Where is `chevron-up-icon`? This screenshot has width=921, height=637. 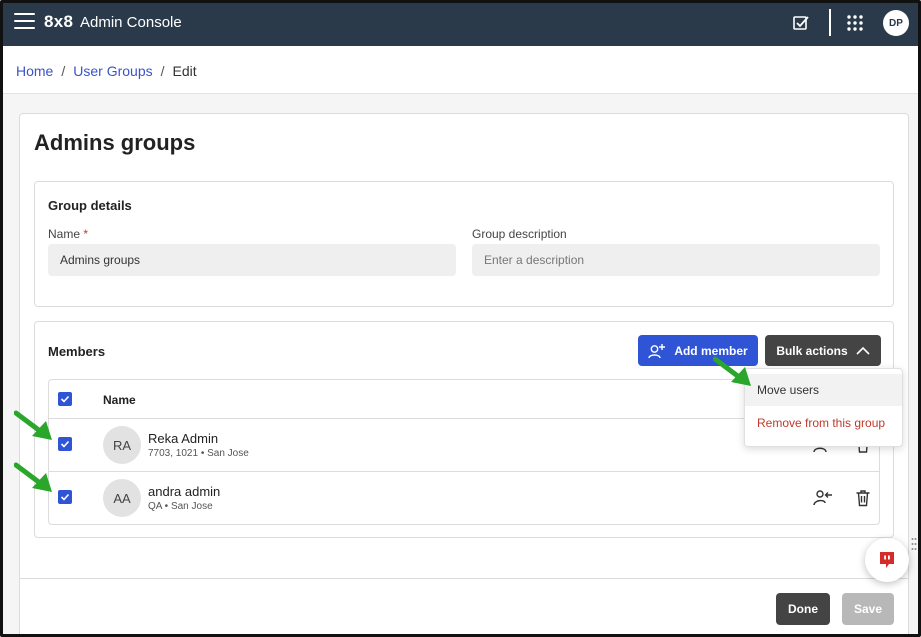 chevron-up-icon is located at coordinates (863, 350).